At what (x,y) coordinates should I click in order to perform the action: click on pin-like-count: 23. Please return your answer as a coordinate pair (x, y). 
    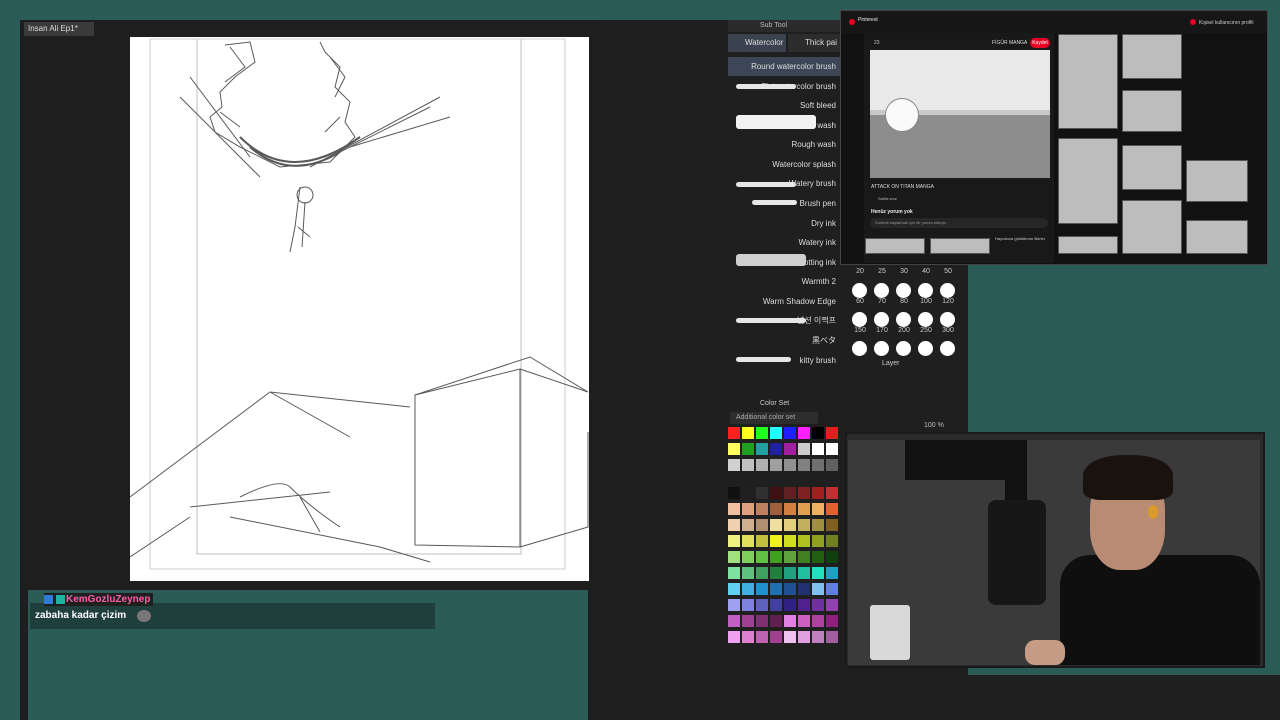
    Looking at the image, I should click on (877, 43).